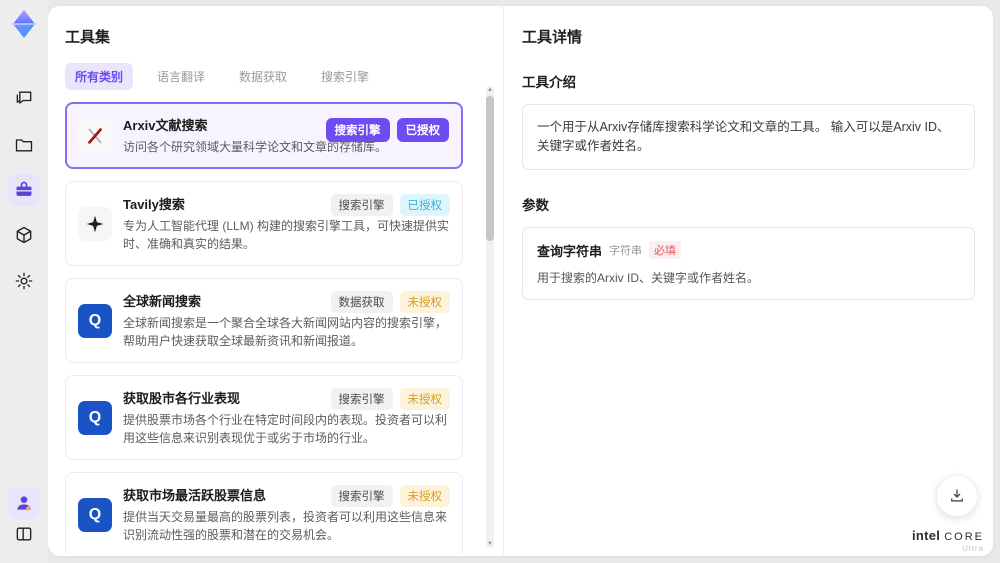  I want to click on user-icon, so click(24, 503).